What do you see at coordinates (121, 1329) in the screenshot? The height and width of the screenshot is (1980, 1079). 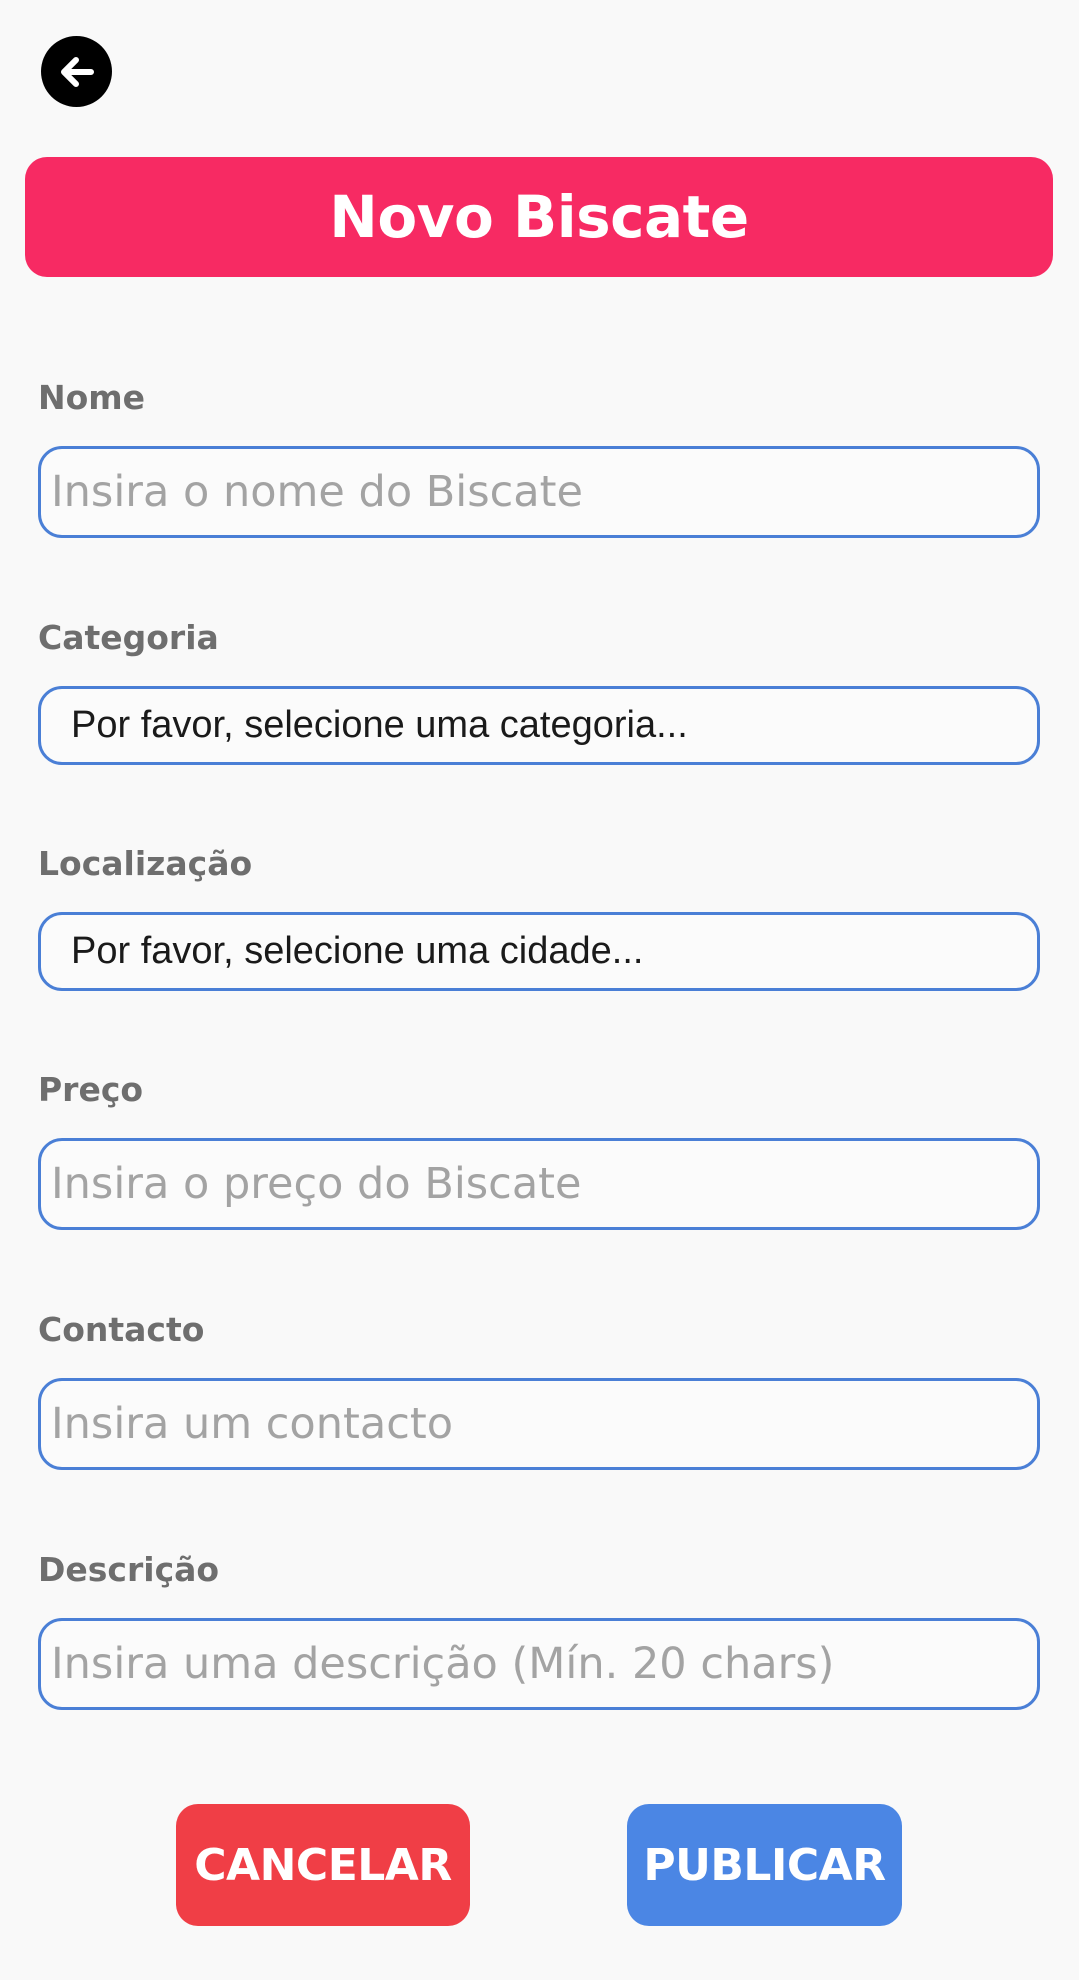 I see `contacto-label: Contacto` at bounding box center [121, 1329].